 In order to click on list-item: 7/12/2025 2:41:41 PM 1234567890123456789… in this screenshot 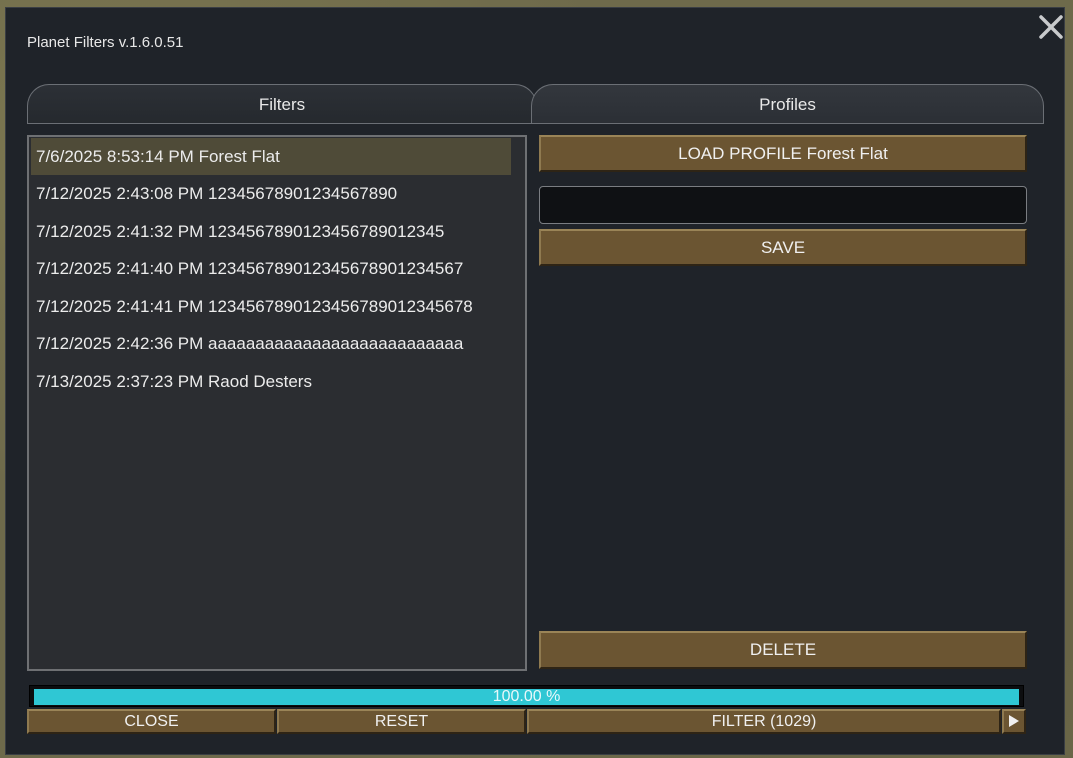, I will do `click(271, 306)`.